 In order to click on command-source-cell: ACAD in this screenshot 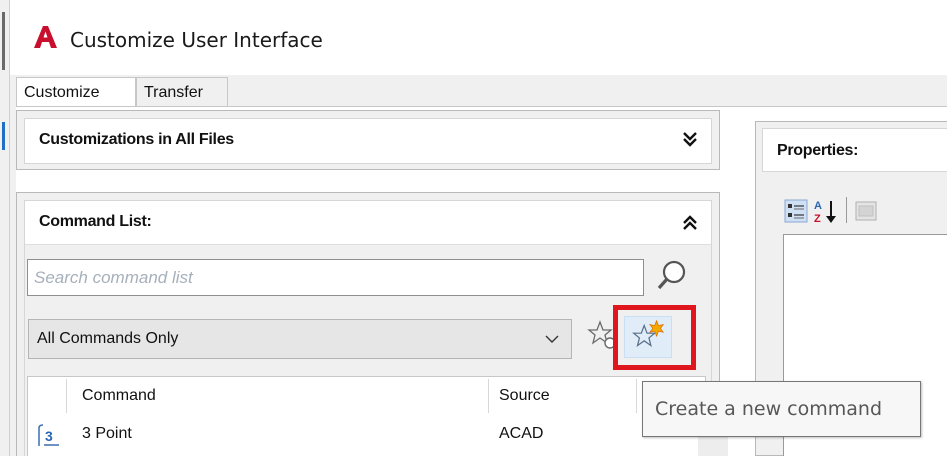, I will do `click(521, 433)`.